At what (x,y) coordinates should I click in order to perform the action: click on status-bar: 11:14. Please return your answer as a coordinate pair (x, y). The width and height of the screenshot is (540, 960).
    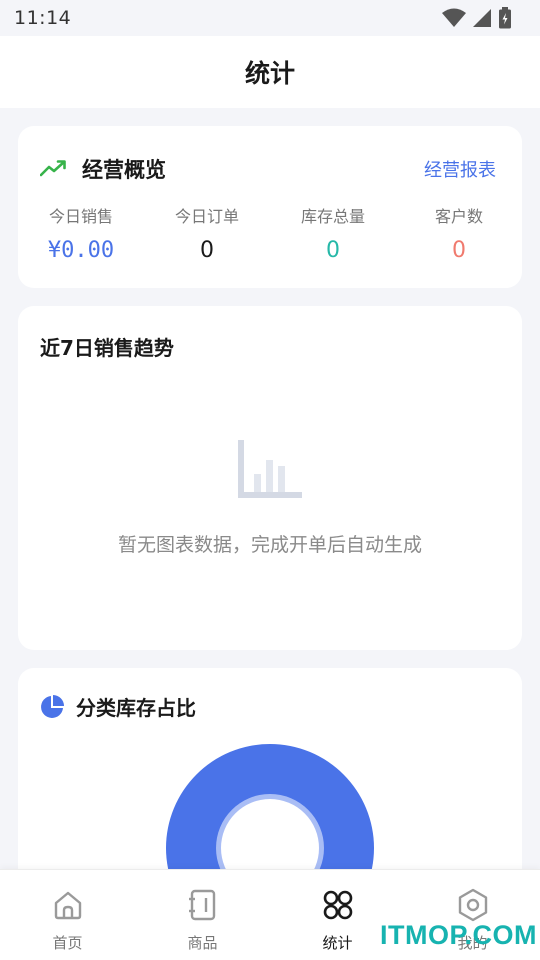
    Looking at the image, I should click on (270, 18).